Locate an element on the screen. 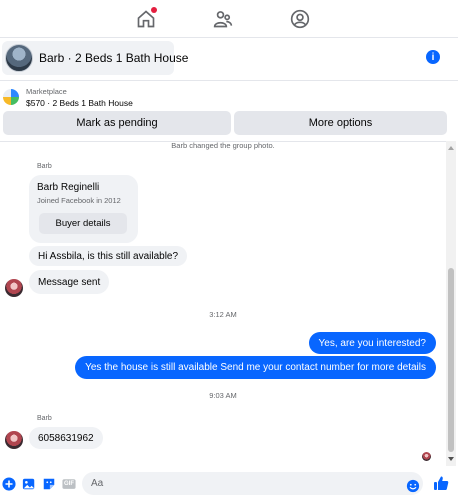 The image size is (458, 500). outgoing-message: Yes, are you interested? is located at coordinates (372, 343).